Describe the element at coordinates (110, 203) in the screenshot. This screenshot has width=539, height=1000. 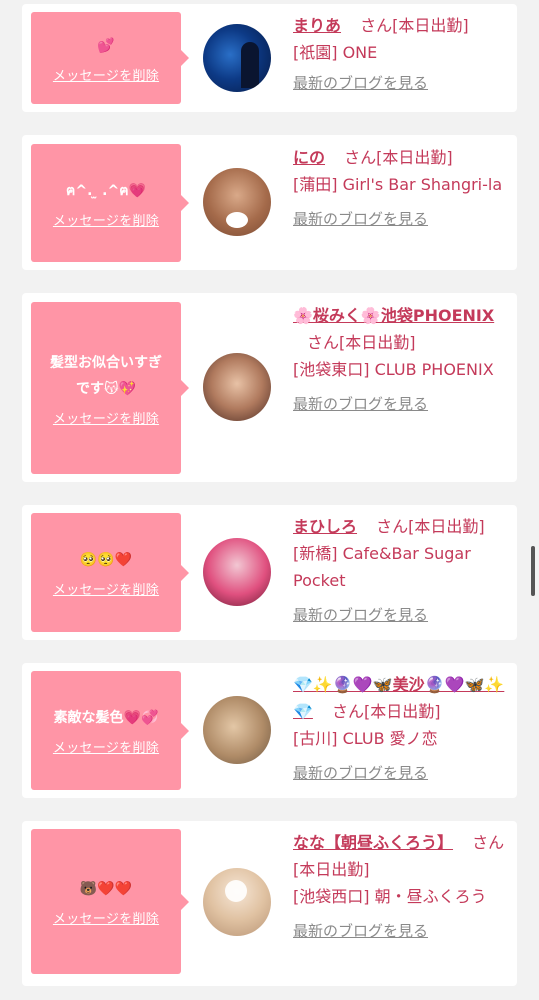
I see `message-bubble: ฅ^. ̫ .^ฅ💗 メッセージを削除` at that location.